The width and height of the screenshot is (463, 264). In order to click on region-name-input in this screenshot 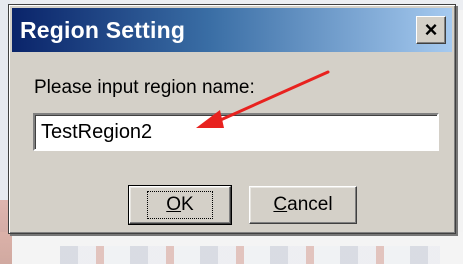, I will do `click(236, 132)`.